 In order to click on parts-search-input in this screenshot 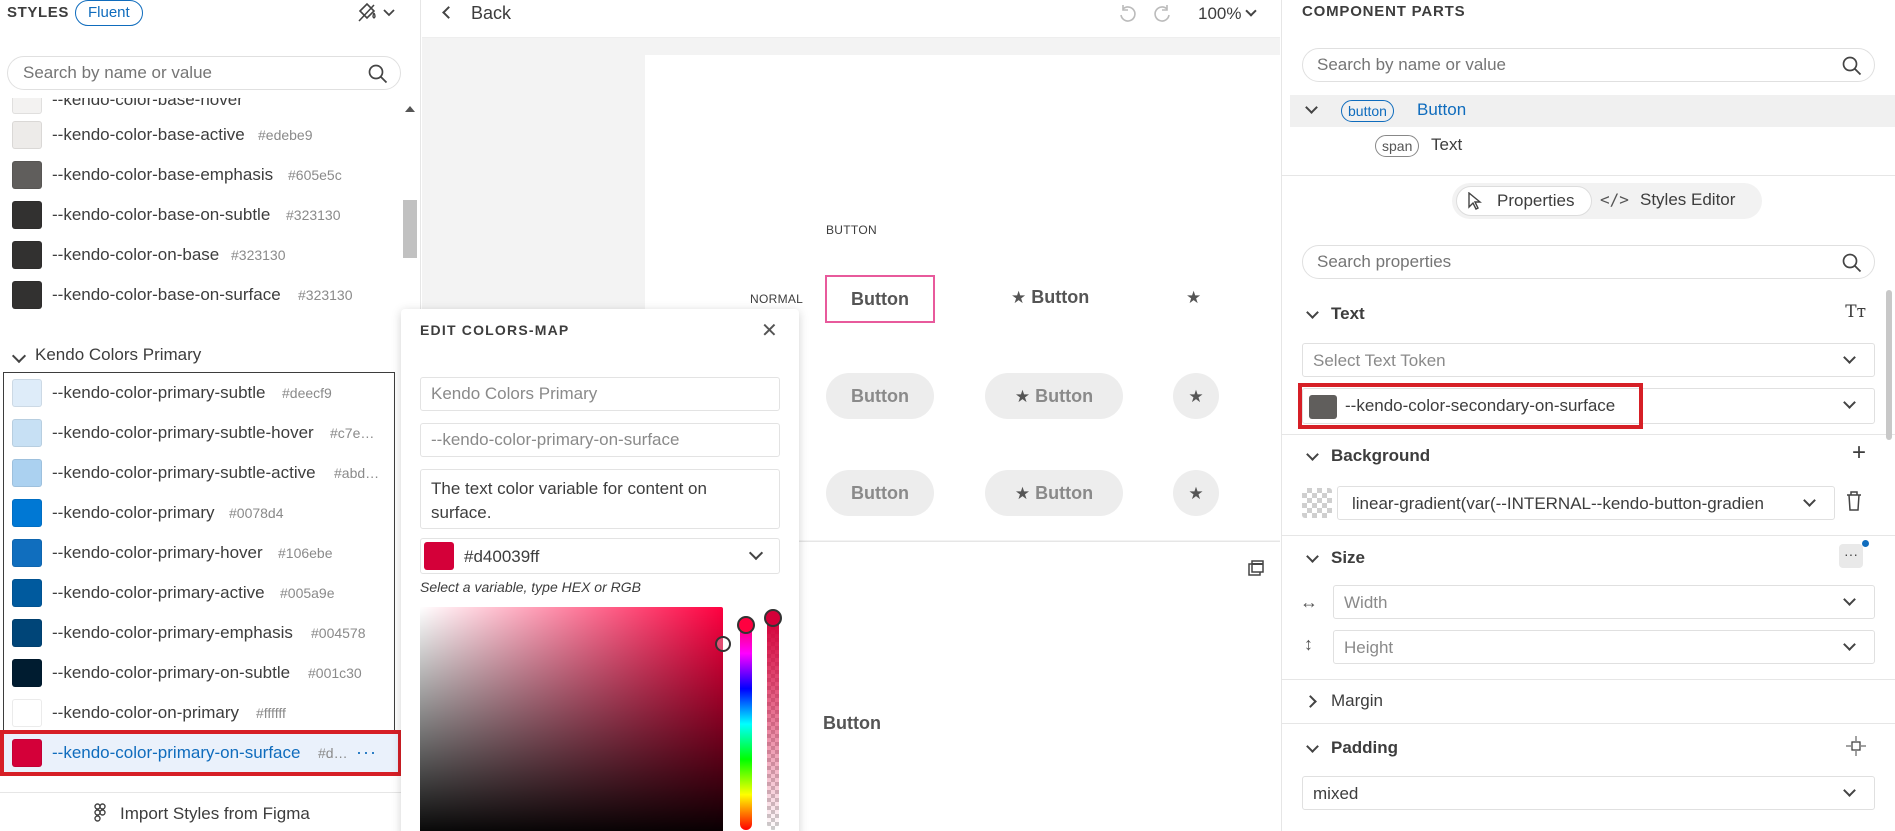, I will do `click(1567, 65)`.